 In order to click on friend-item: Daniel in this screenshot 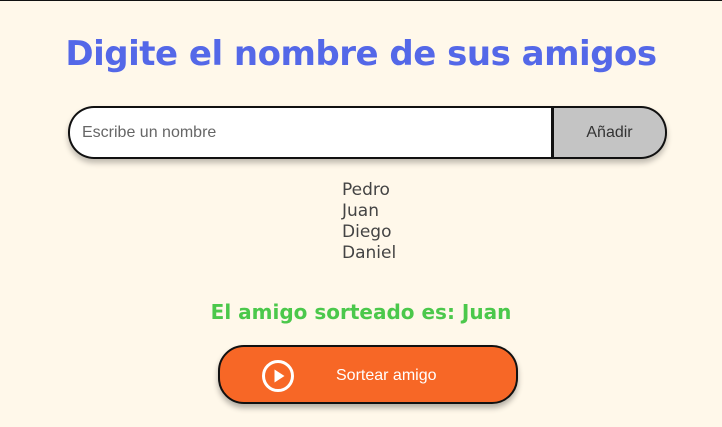, I will do `click(369, 253)`.